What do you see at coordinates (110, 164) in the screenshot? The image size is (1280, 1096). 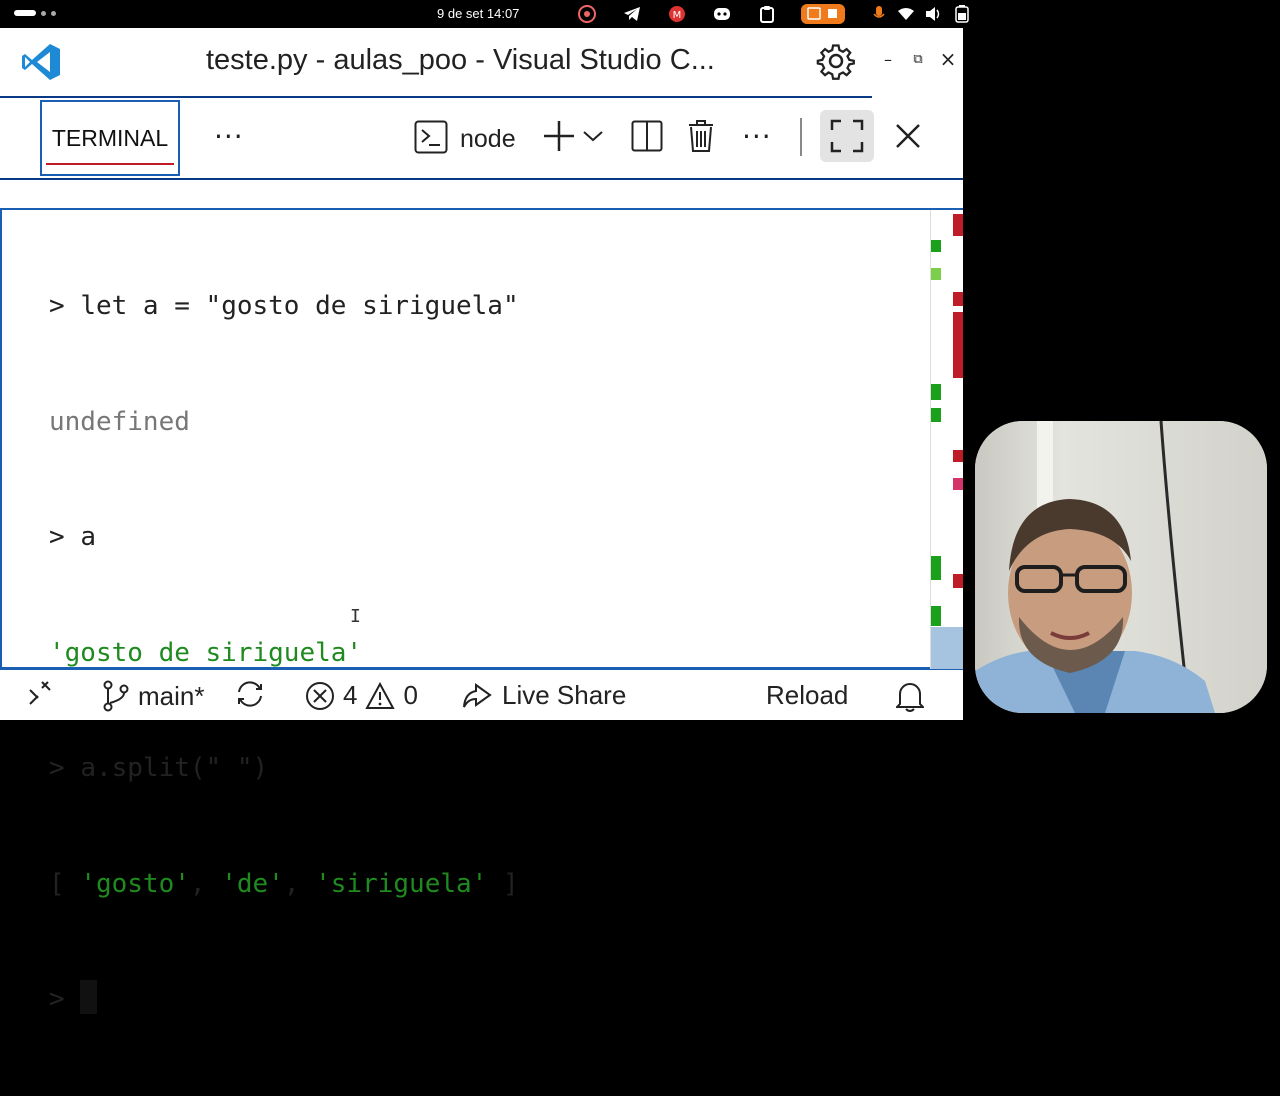 I see `active-tab-indicator` at bounding box center [110, 164].